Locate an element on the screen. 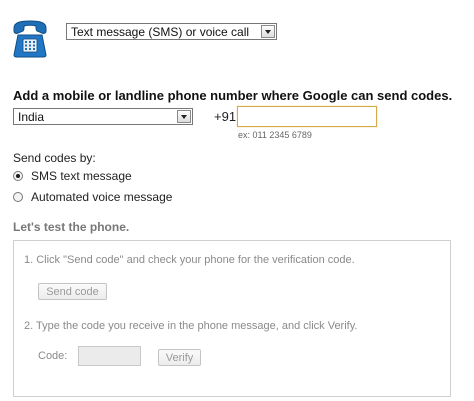 This screenshot has width=474, height=401. delivery-method-select: Text message (SMS) or voice call is located at coordinates (171, 31).